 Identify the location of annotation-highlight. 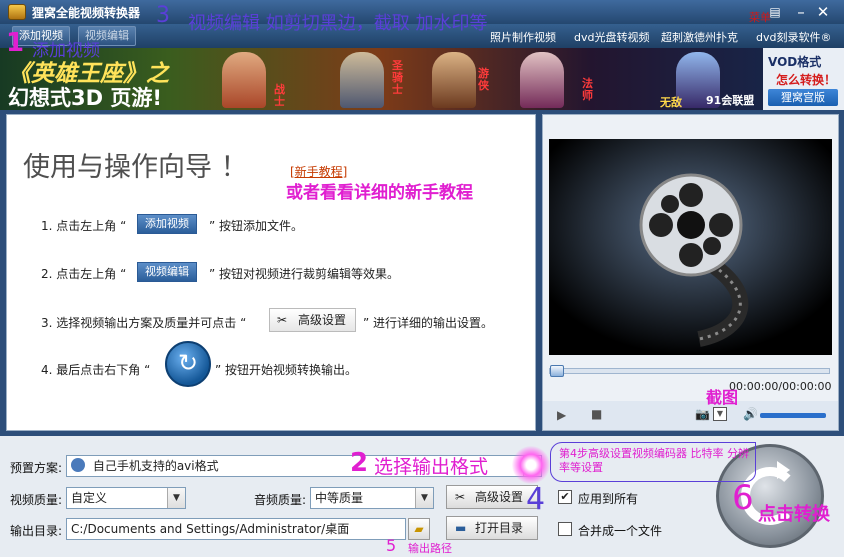
(531, 465).